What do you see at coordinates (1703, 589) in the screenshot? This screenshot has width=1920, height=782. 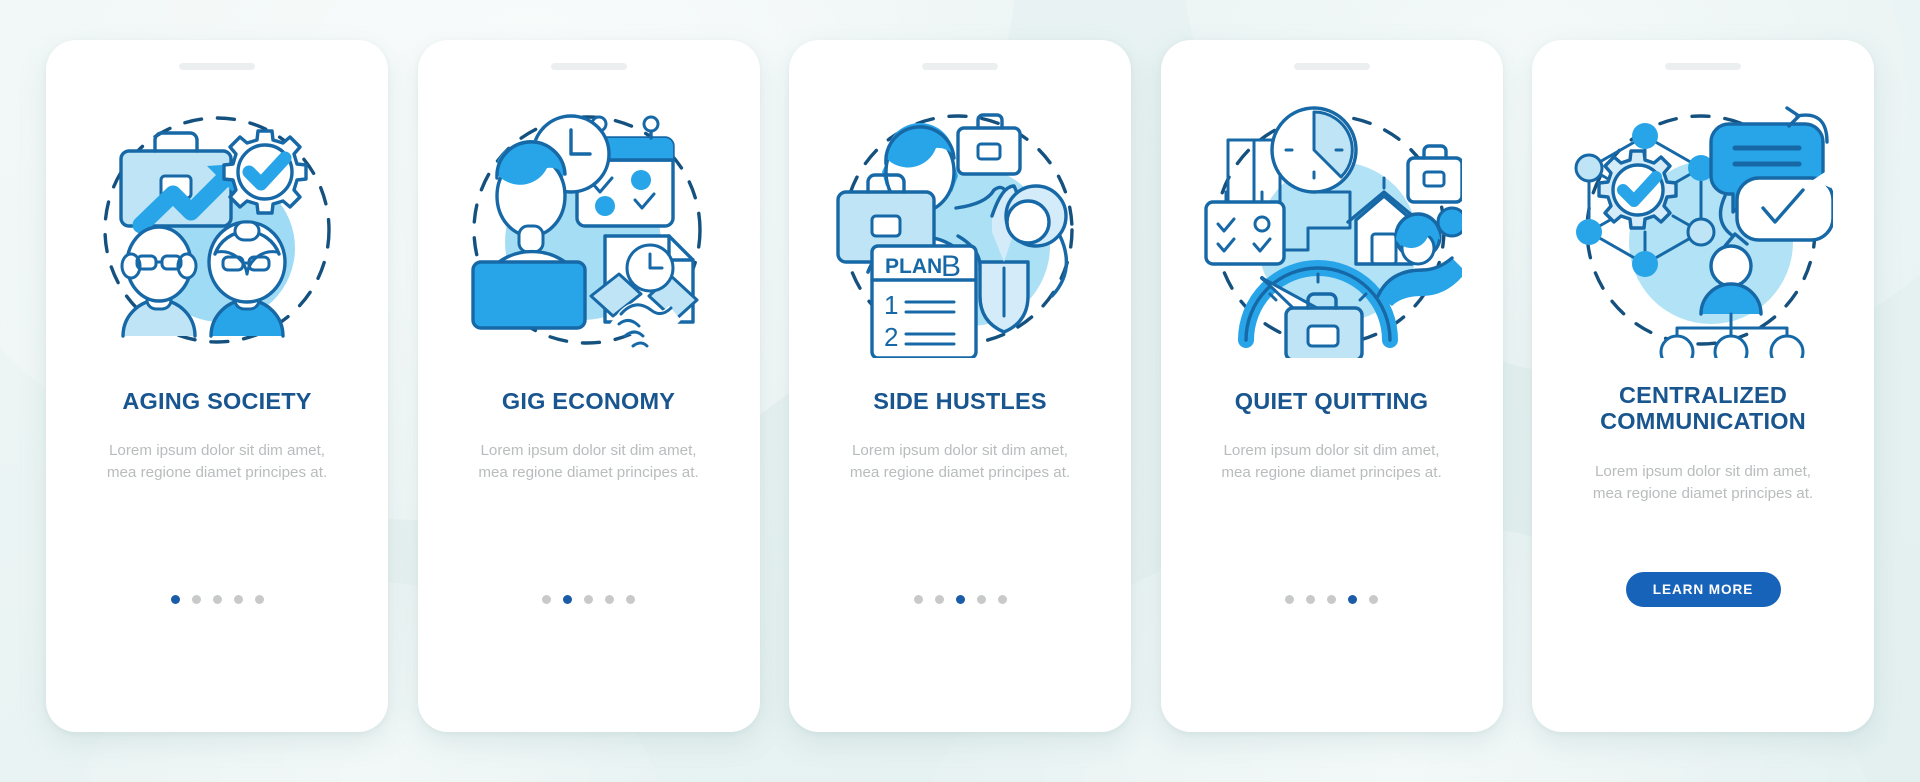 I see `learn-more-button: LEARN MORE` at bounding box center [1703, 589].